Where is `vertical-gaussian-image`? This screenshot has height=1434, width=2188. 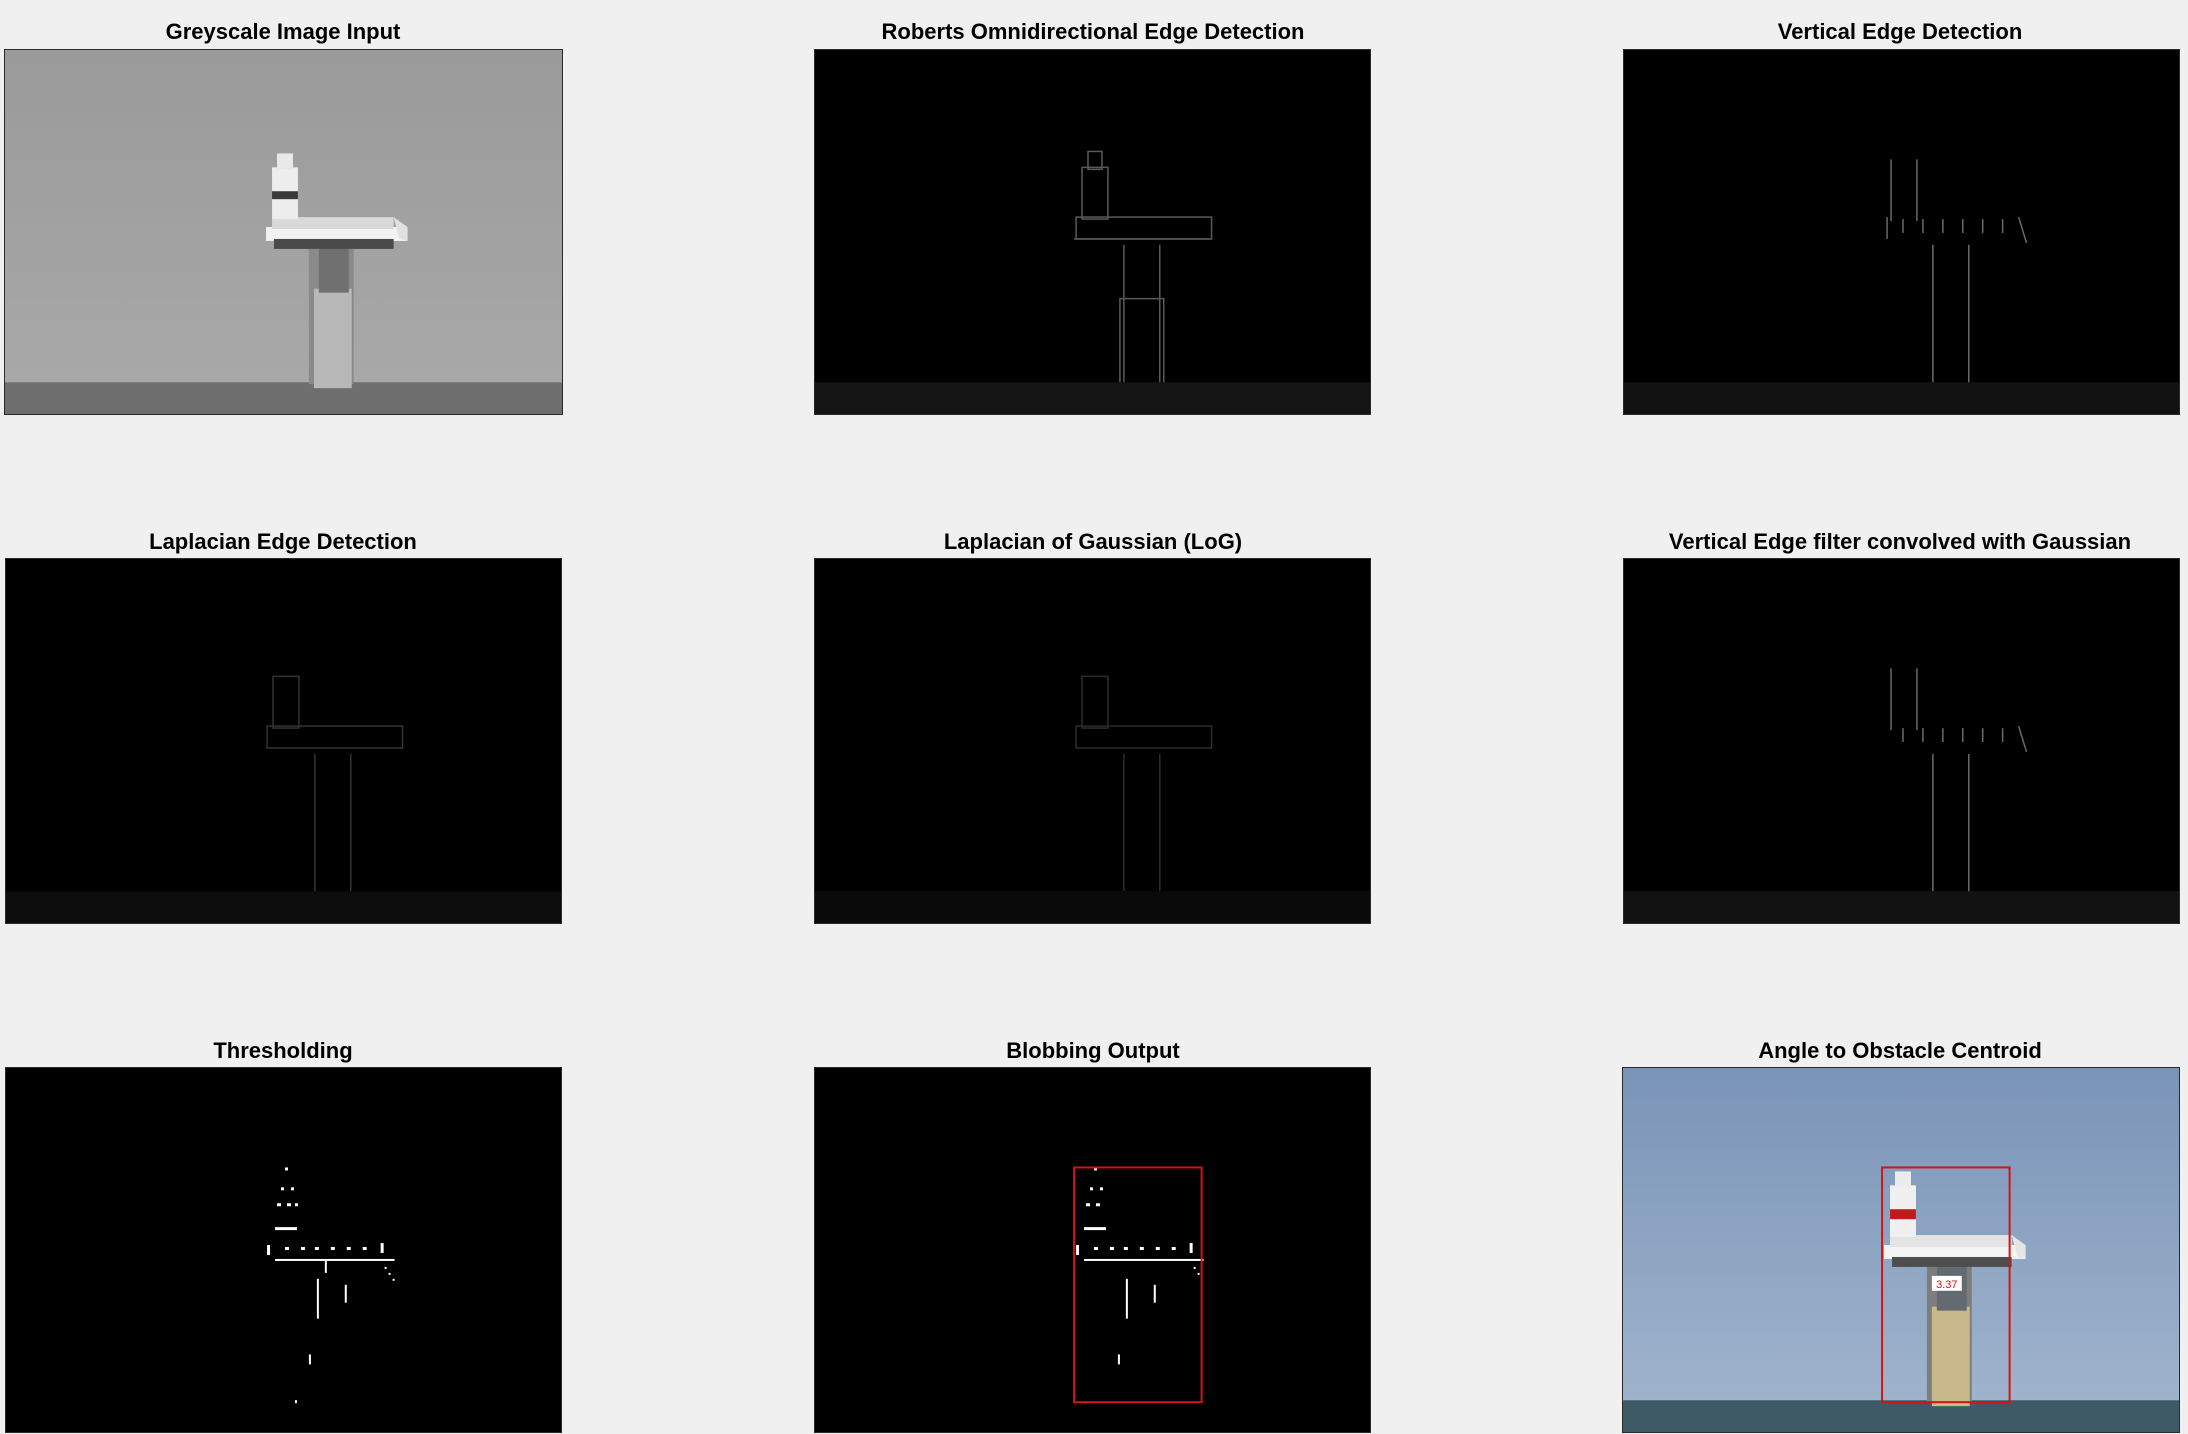 vertical-gaussian-image is located at coordinates (1901, 741).